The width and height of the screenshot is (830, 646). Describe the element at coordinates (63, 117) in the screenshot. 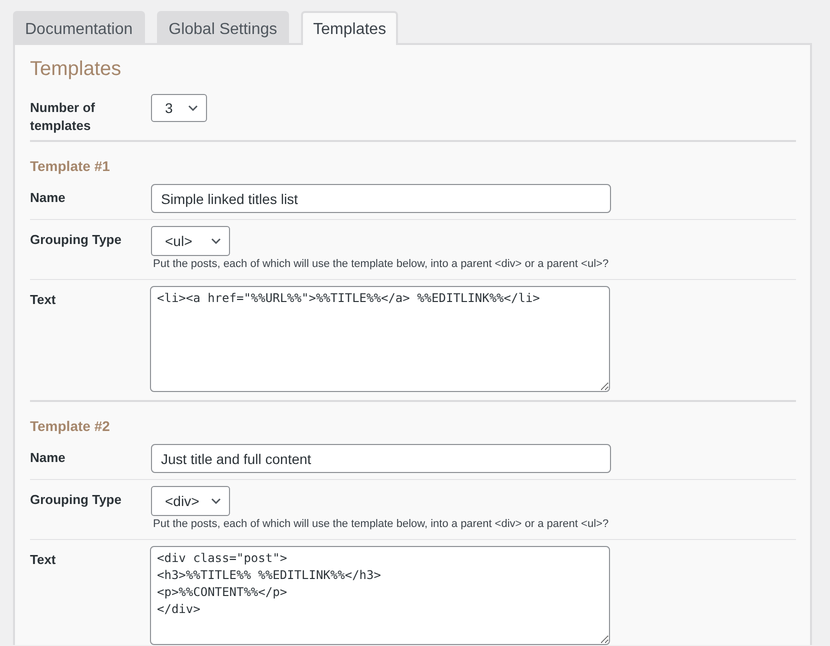

I see `field-label: Number of templates` at that location.